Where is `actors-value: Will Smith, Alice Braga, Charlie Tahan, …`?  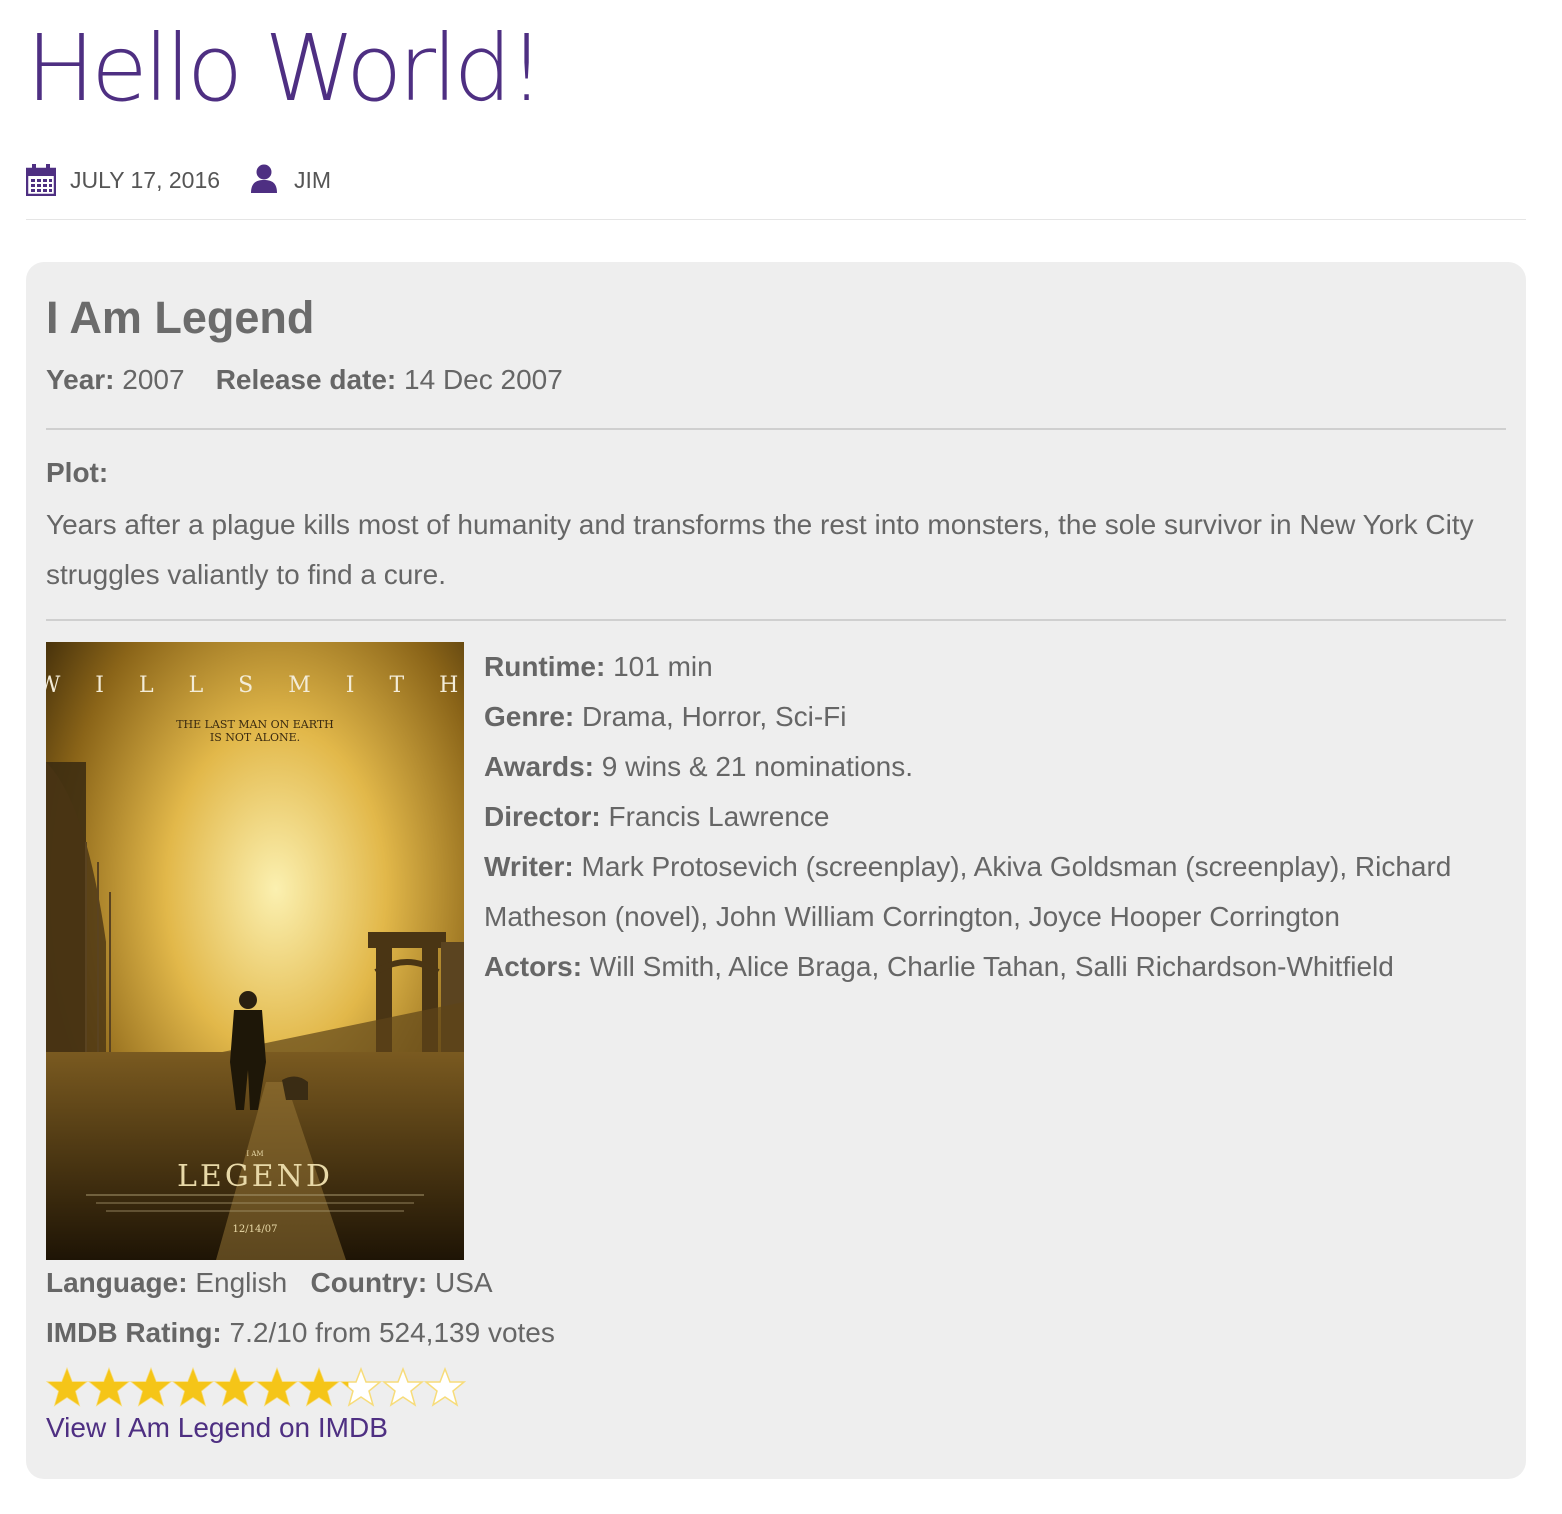 actors-value: Will Smith, Alice Braga, Charlie Tahan, … is located at coordinates (991, 966).